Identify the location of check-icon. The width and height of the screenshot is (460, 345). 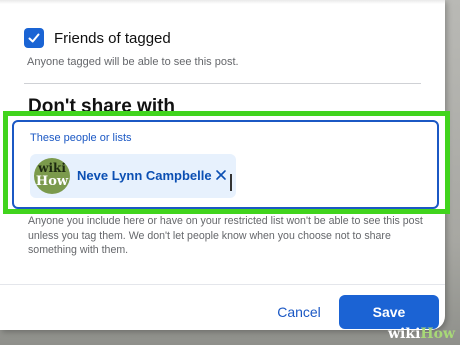
(34, 38).